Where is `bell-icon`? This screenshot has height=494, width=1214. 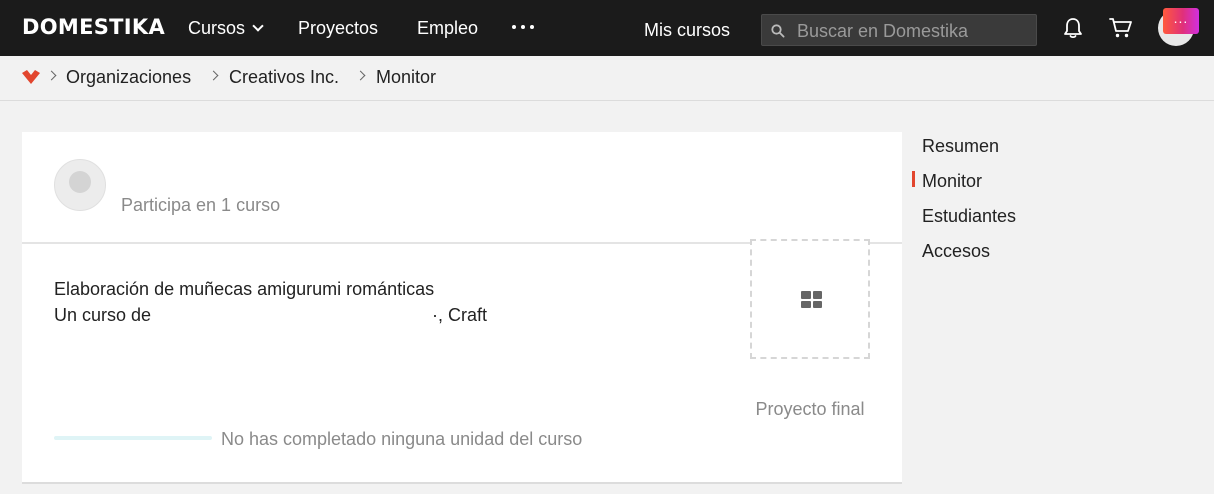 bell-icon is located at coordinates (1073, 28).